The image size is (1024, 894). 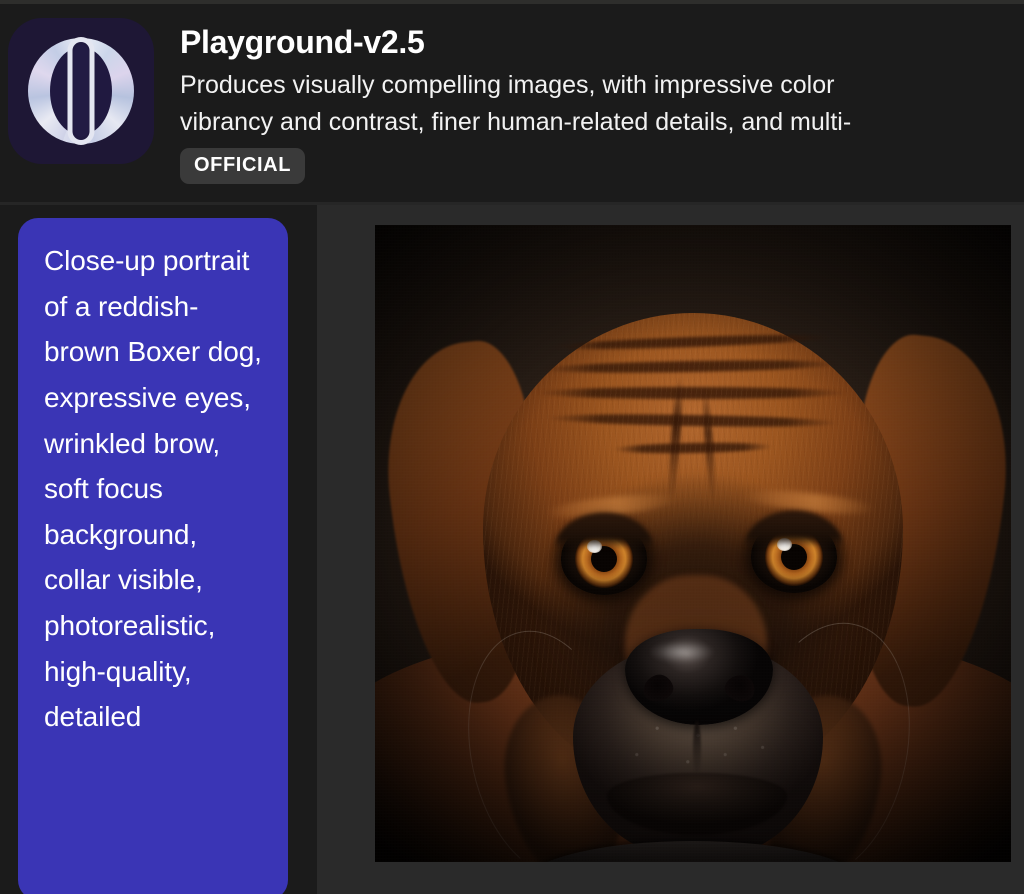 I want to click on dog-nose-highlight, so click(x=682, y=652).